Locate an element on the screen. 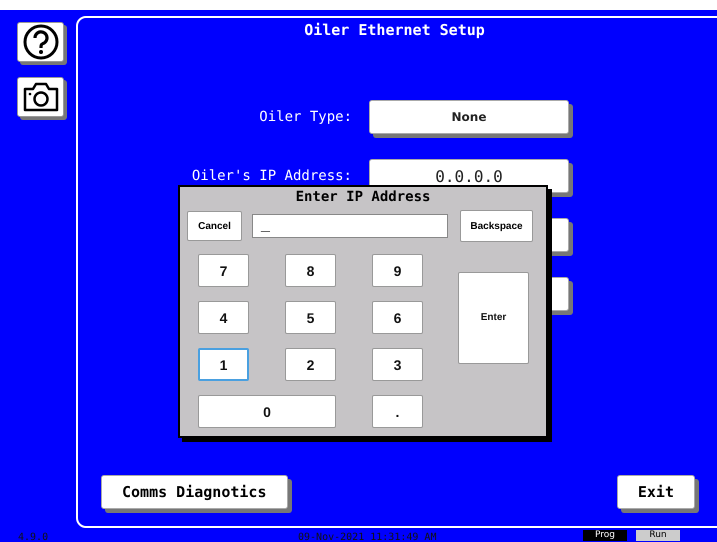 The width and height of the screenshot is (717, 542). keypad-key: 1 is located at coordinates (223, 364).